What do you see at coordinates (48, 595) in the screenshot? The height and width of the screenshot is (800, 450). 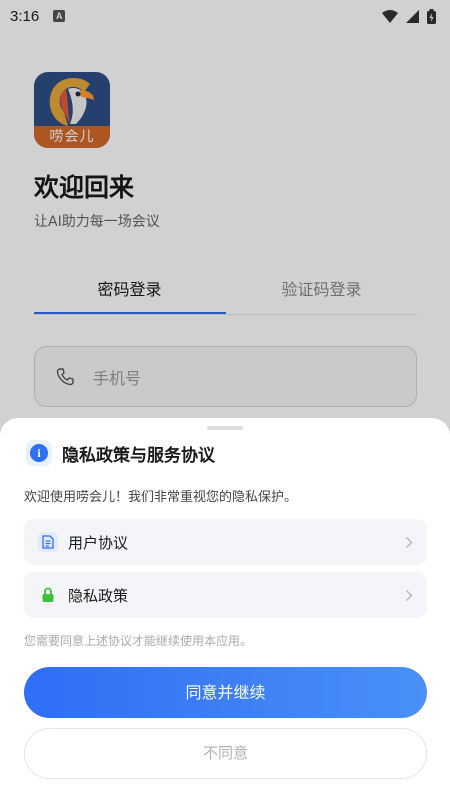 I see `lock-icon` at bounding box center [48, 595].